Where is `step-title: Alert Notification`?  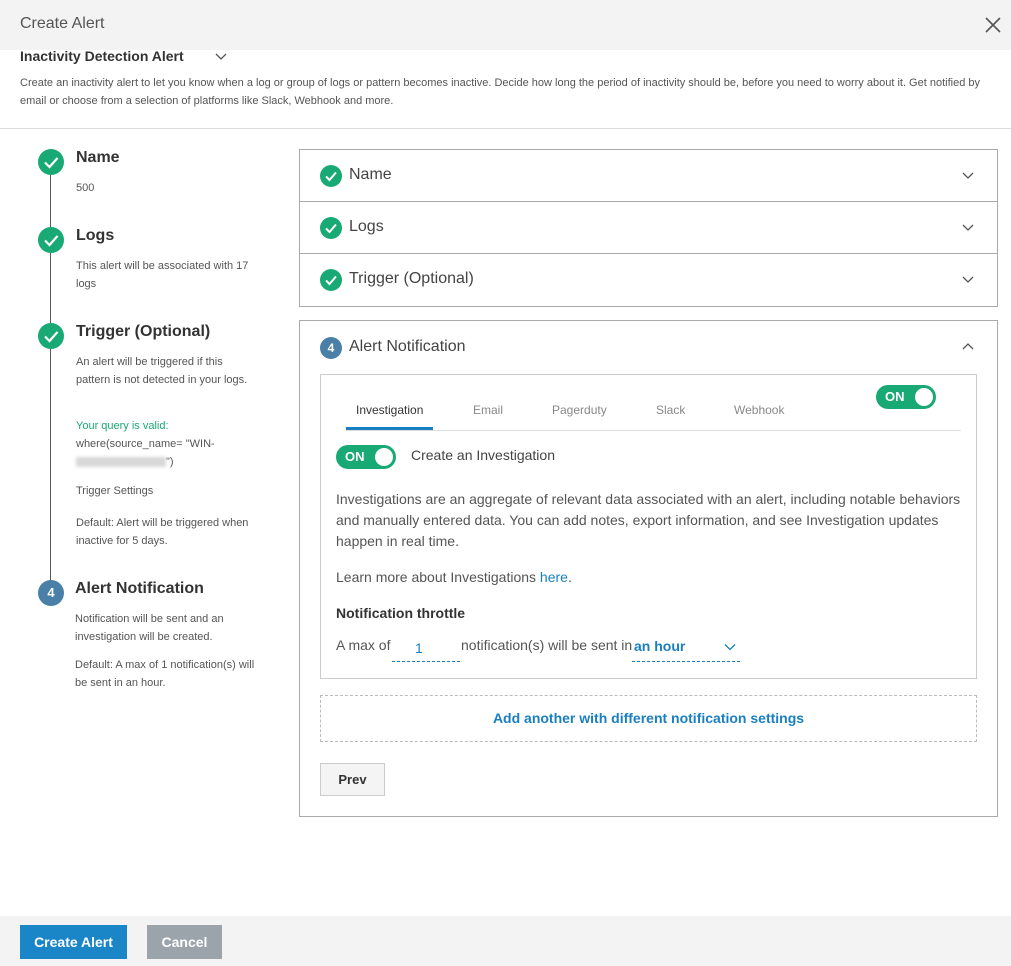
step-title: Alert Notification is located at coordinates (139, 588).